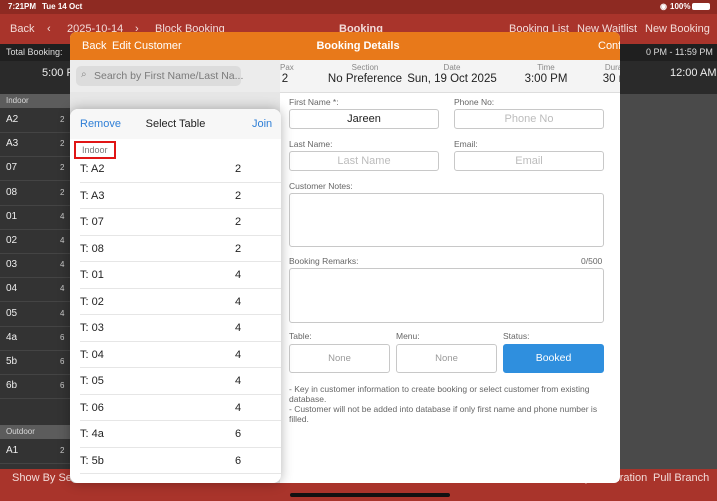 The width and height of the screenshot is (717, 501). Describe the element at coordinates (529, 119) in the screenshot. I see `phone-input: Phone No` at that location.